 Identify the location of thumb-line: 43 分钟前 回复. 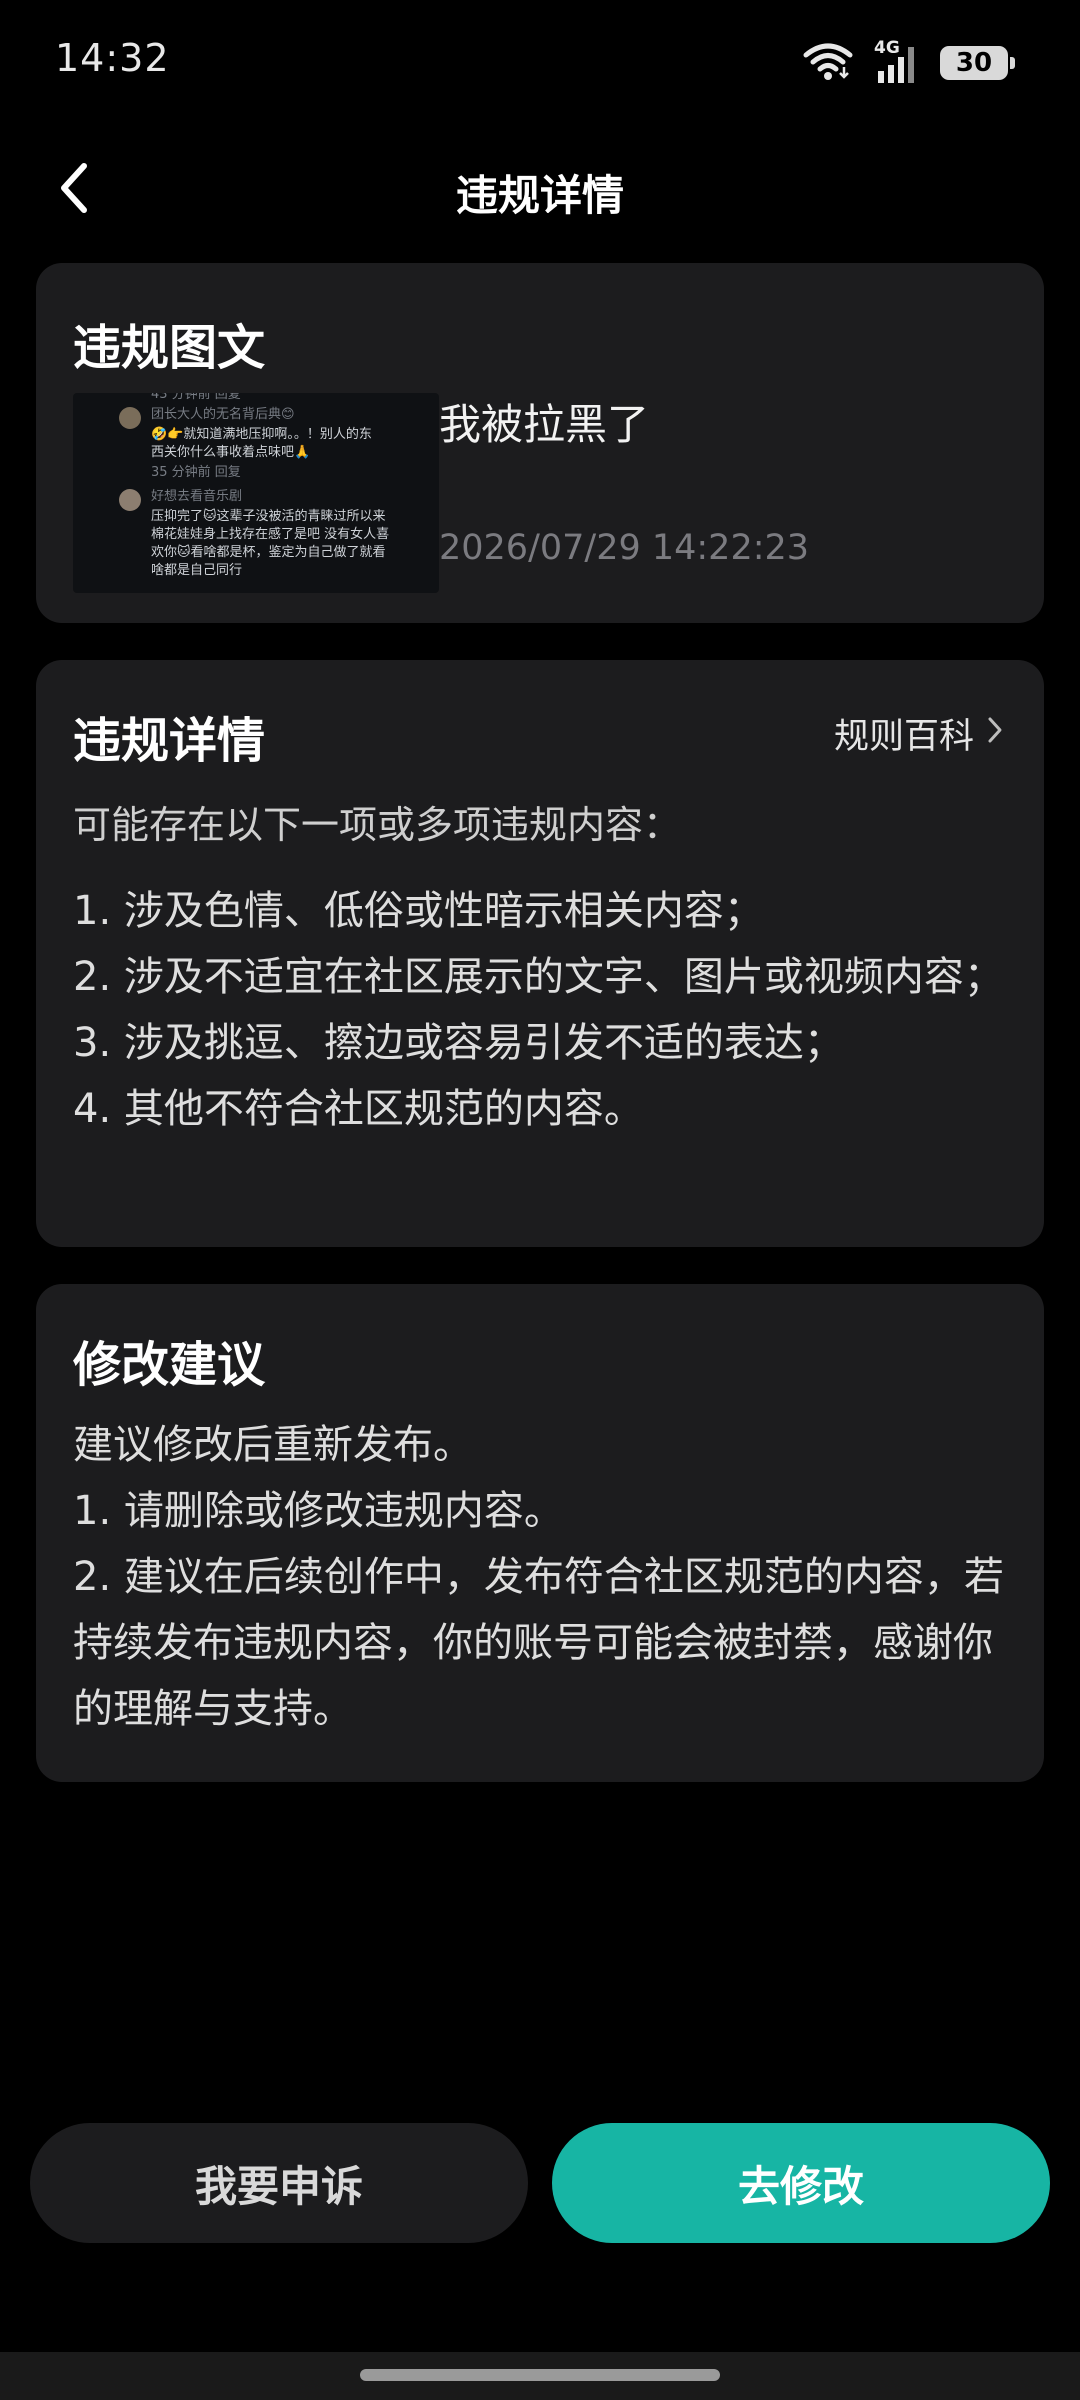
(196, 397).